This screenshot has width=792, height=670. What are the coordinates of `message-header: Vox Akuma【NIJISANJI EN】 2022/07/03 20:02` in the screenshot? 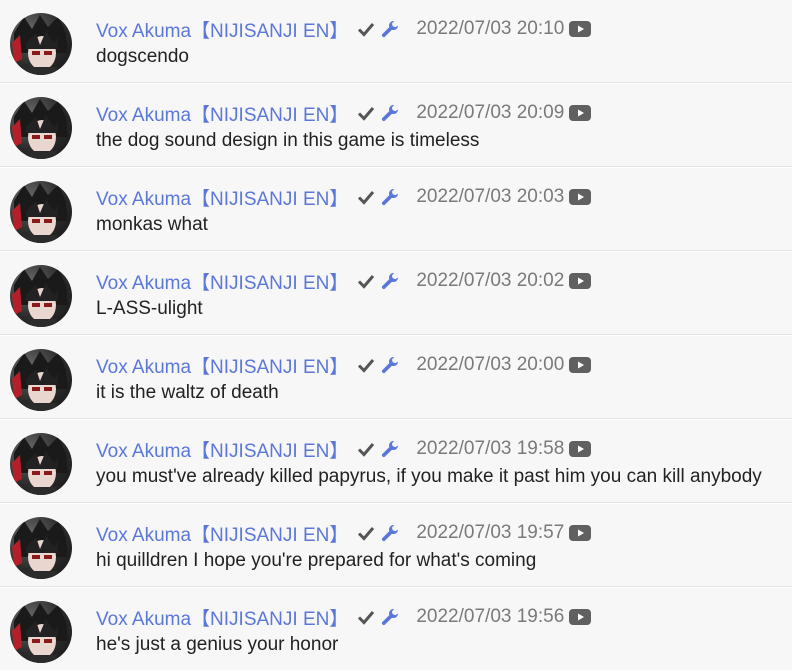 It's located at (344, 281).